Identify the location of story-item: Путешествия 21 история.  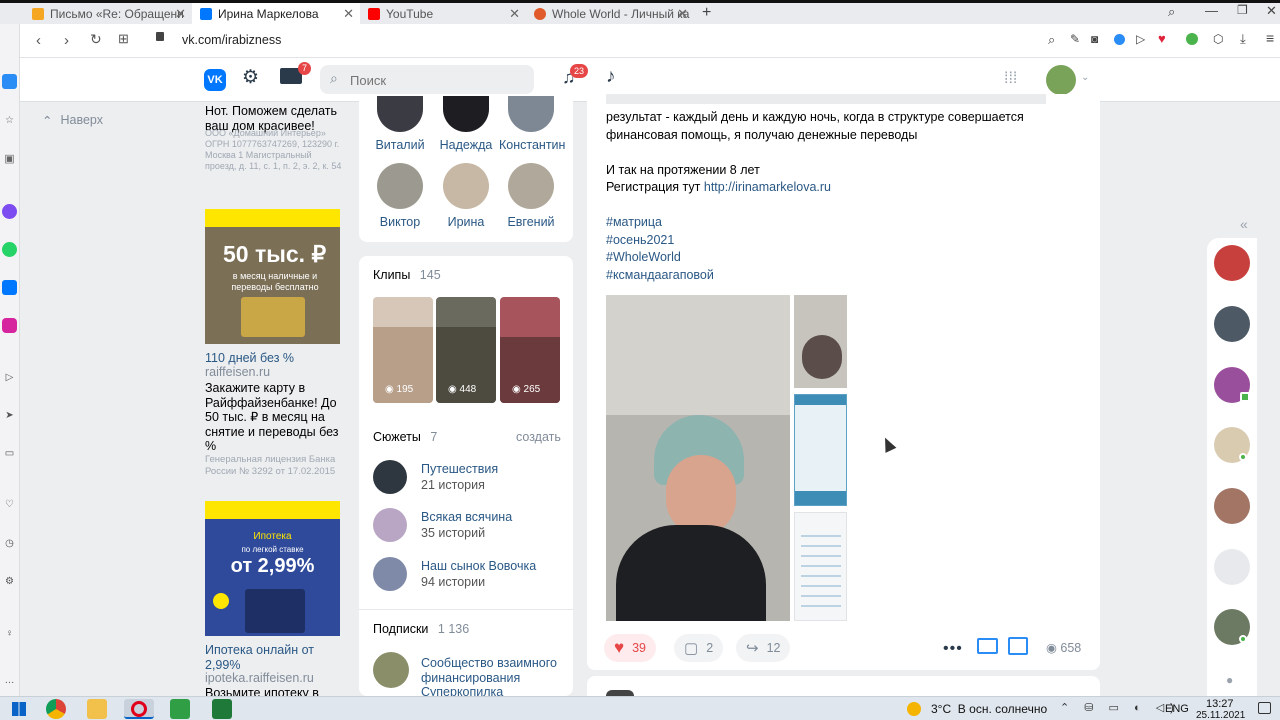
(435, 477).